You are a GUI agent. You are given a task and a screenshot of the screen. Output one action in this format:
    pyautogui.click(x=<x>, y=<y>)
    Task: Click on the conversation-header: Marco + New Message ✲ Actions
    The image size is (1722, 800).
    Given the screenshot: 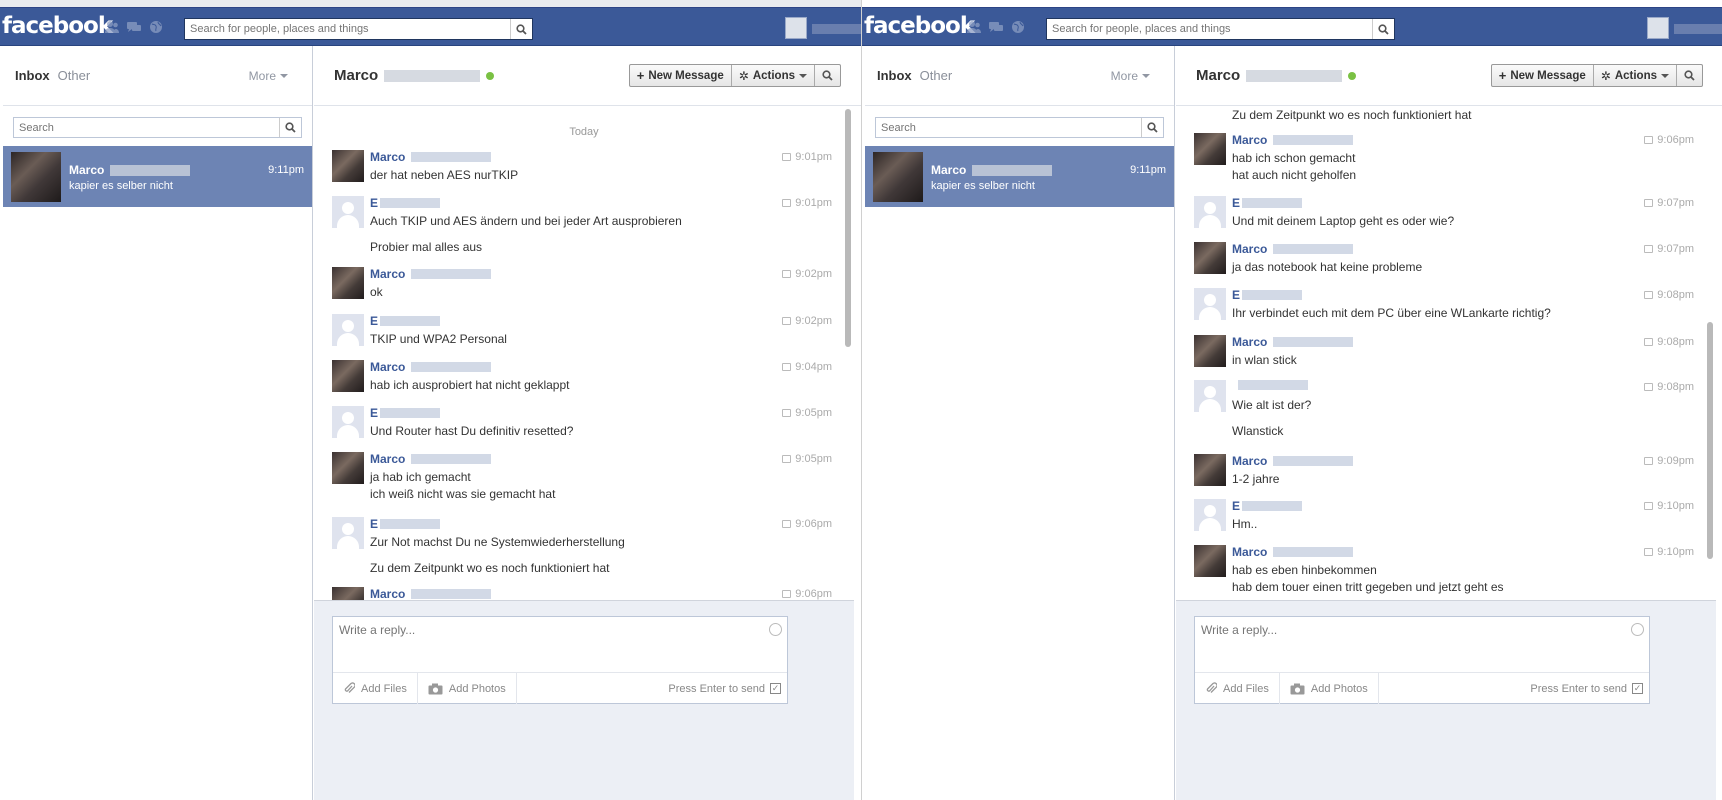 What is the action you would take?
    pyautogui.click(x=1449, y=76)
    